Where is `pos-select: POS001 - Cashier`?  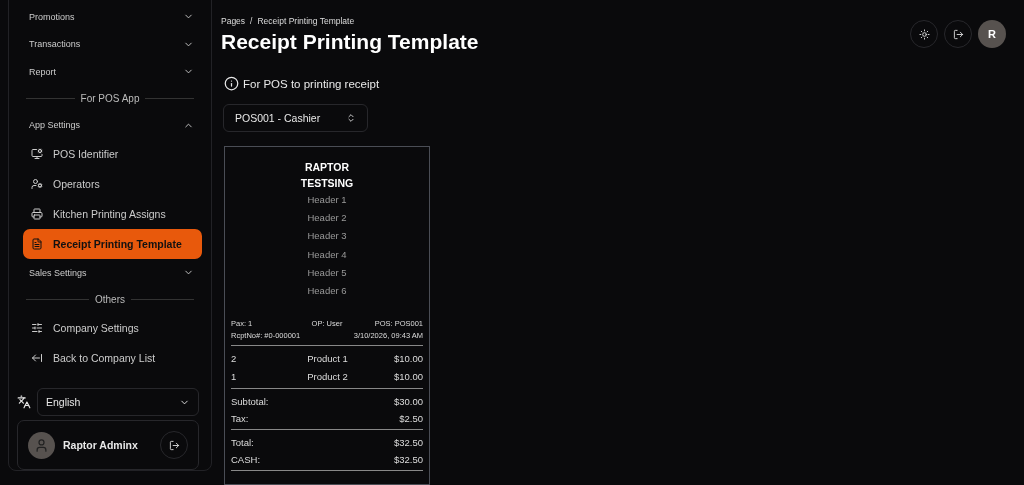 pos-select: POS001 - Cashier is located at coordinates (296, 118).